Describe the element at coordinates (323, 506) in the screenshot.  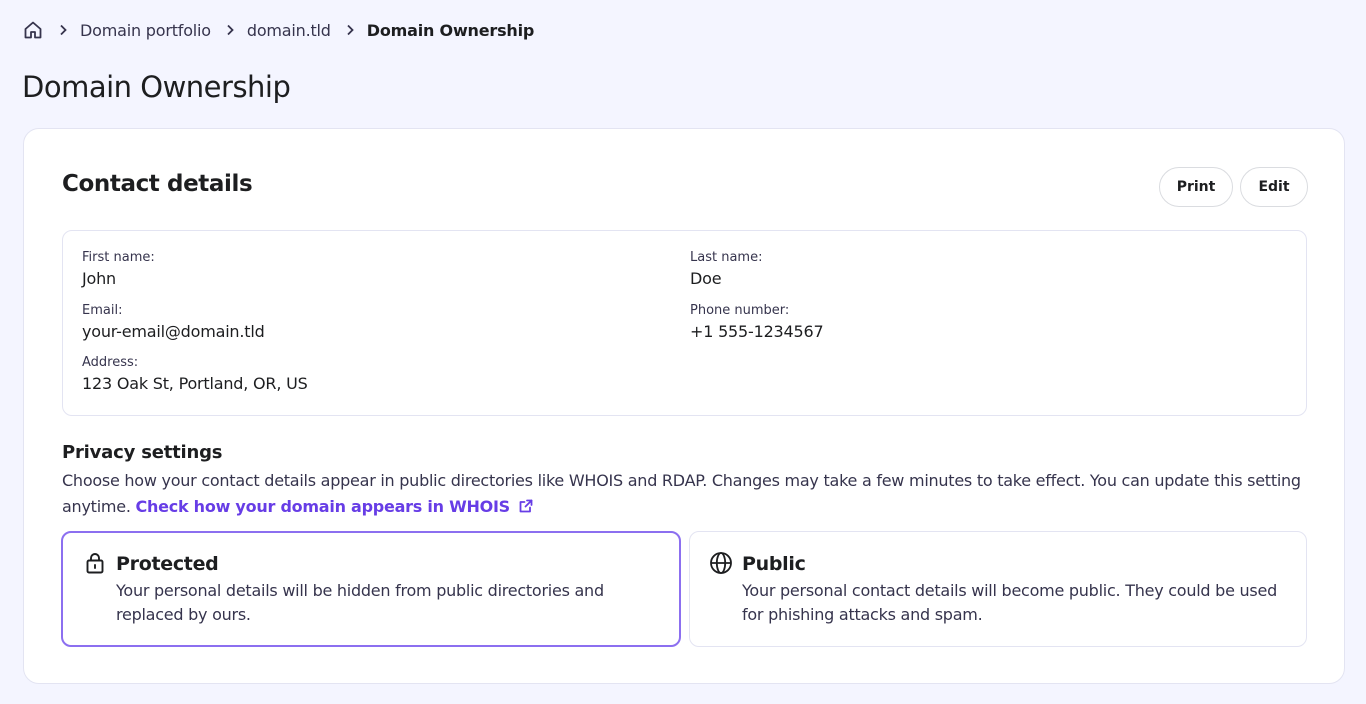
I see `whois-link-label: Check how your domain appears in WHOIS` at that location.